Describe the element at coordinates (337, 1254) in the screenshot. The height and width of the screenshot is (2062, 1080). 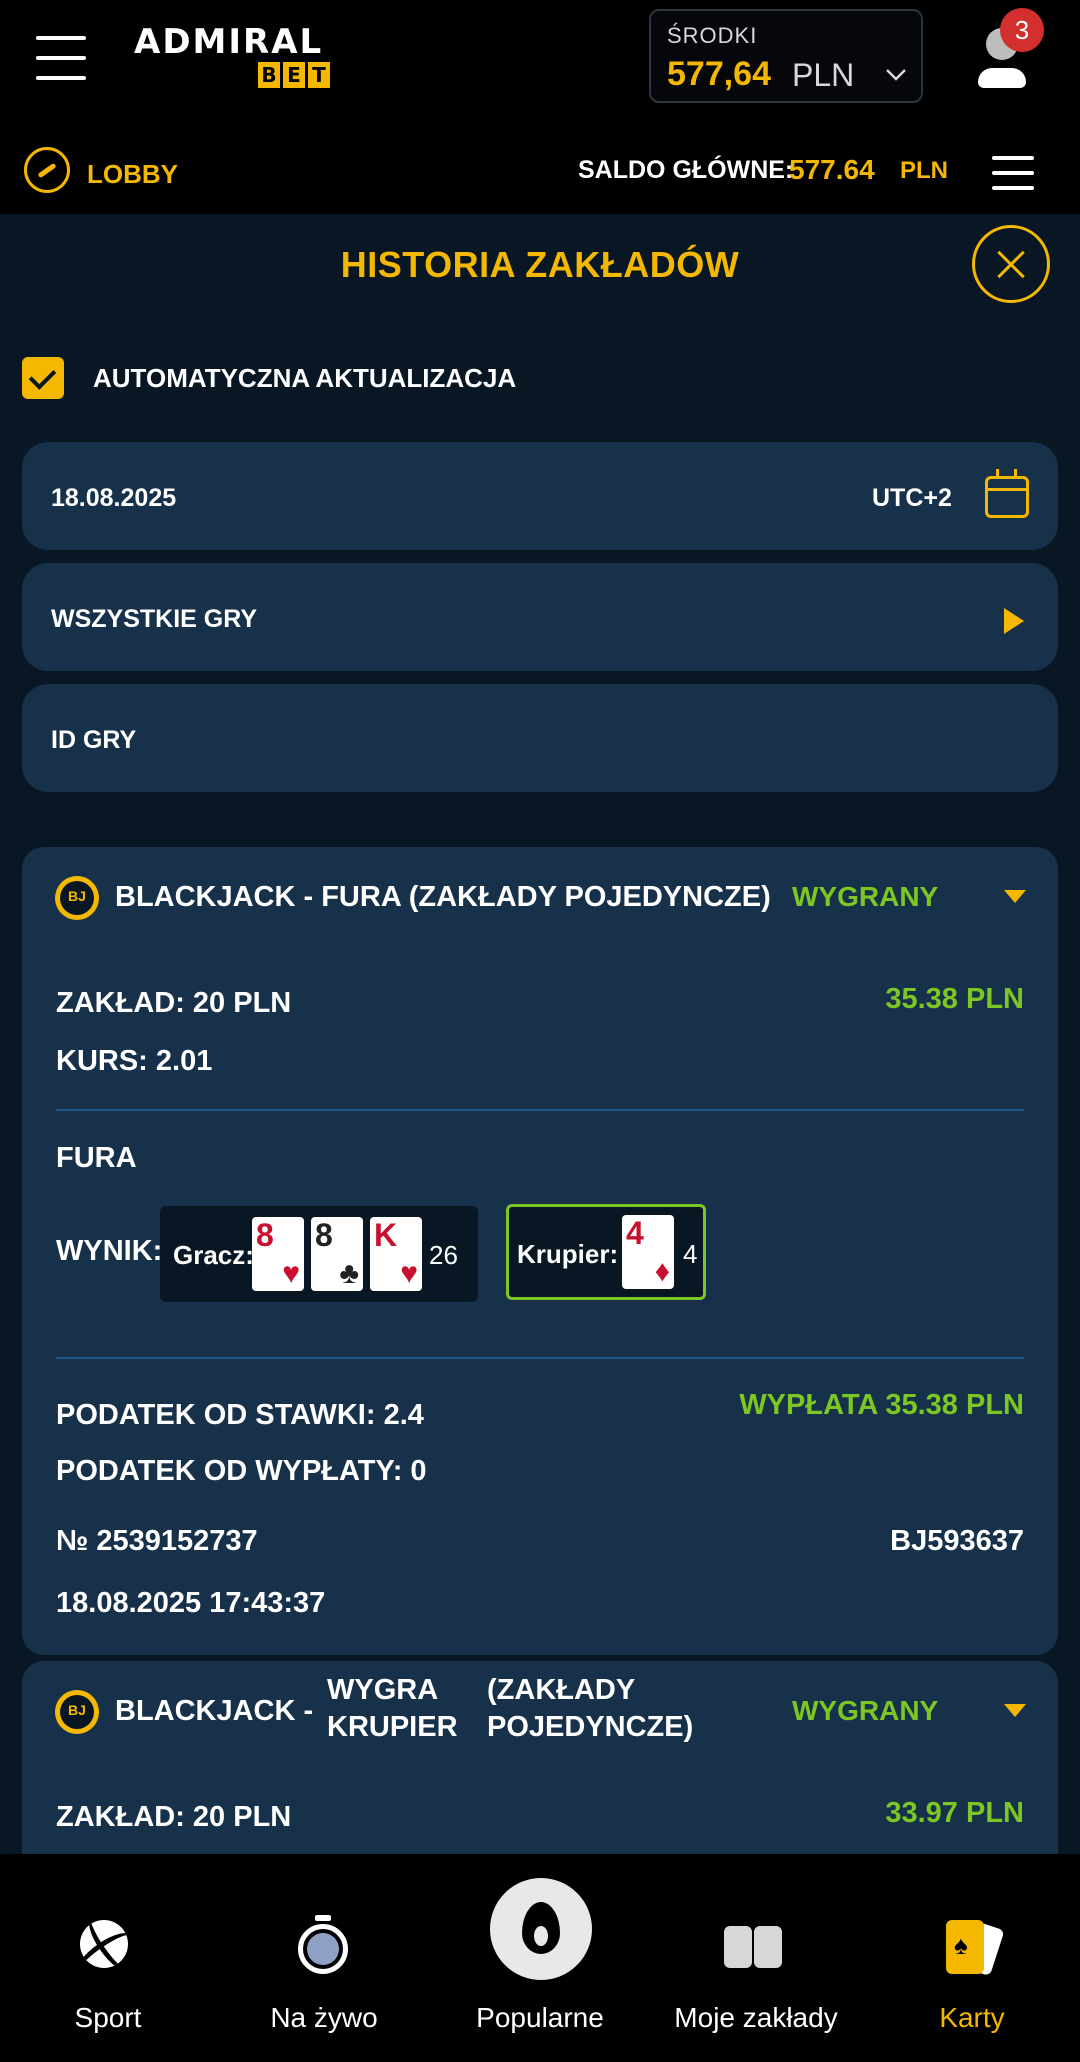
I see `playing-card: 8 ♣` at that location.